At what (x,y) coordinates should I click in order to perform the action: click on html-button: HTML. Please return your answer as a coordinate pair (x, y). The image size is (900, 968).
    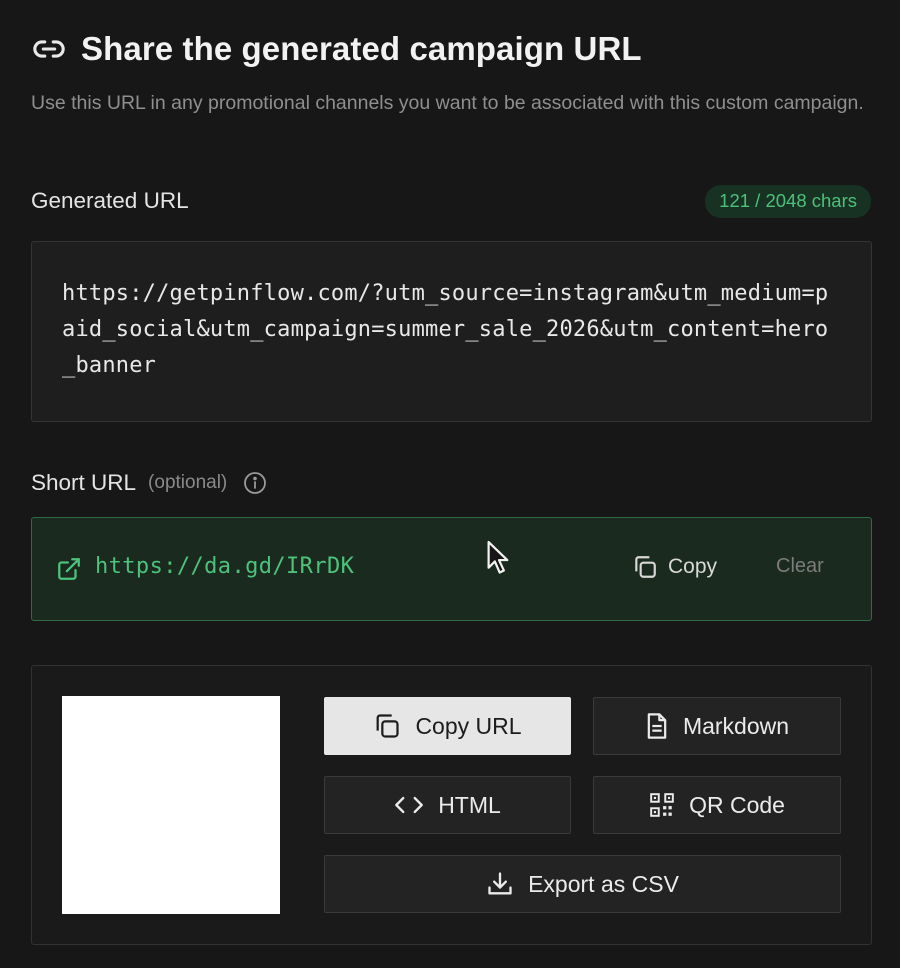
    Looking at the image, I should click on (447, 805).